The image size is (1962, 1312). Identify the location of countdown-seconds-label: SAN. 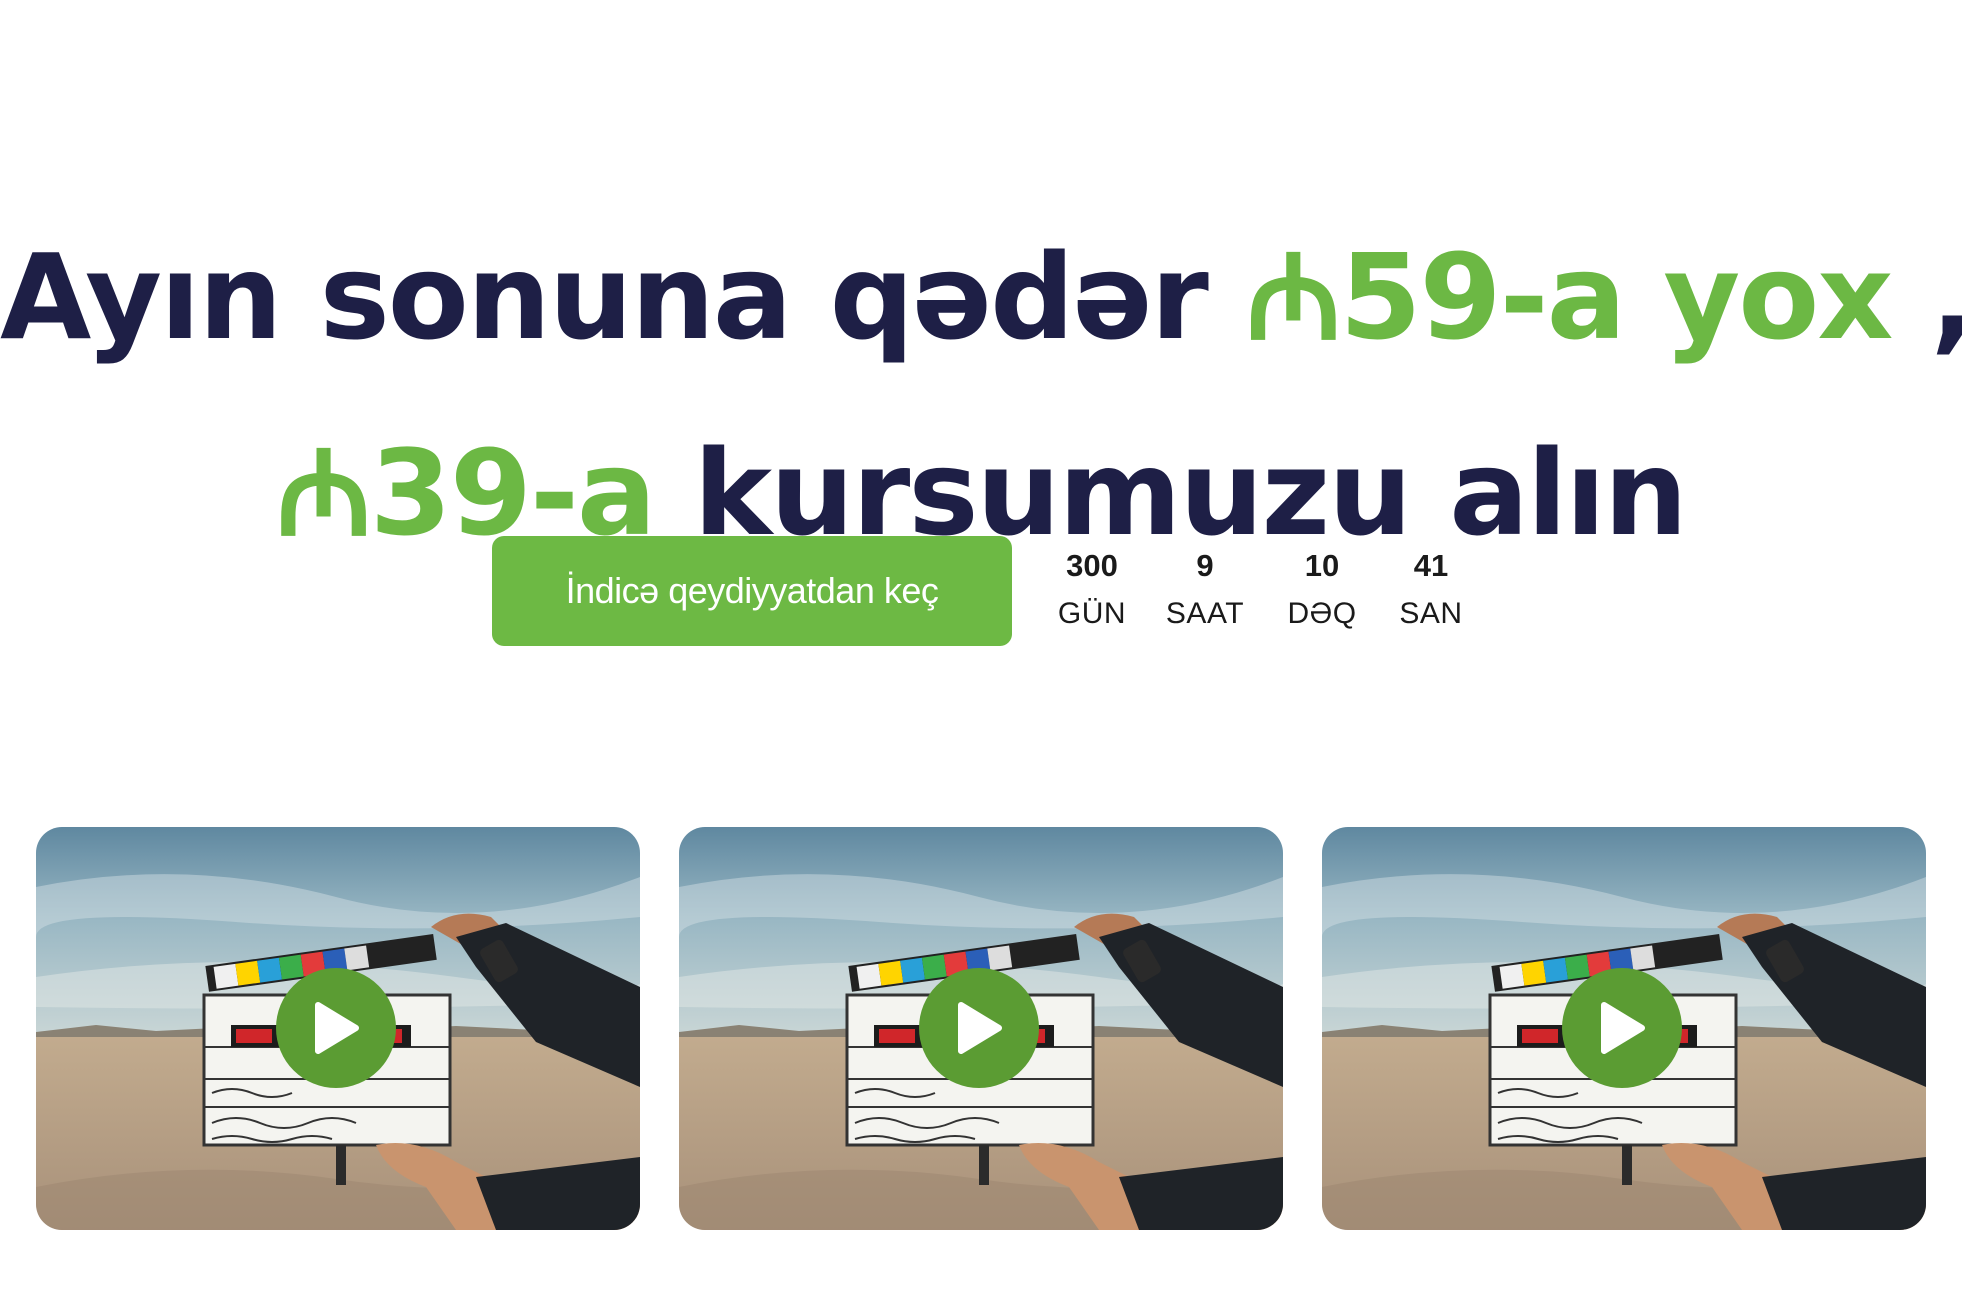
(1431, 613).